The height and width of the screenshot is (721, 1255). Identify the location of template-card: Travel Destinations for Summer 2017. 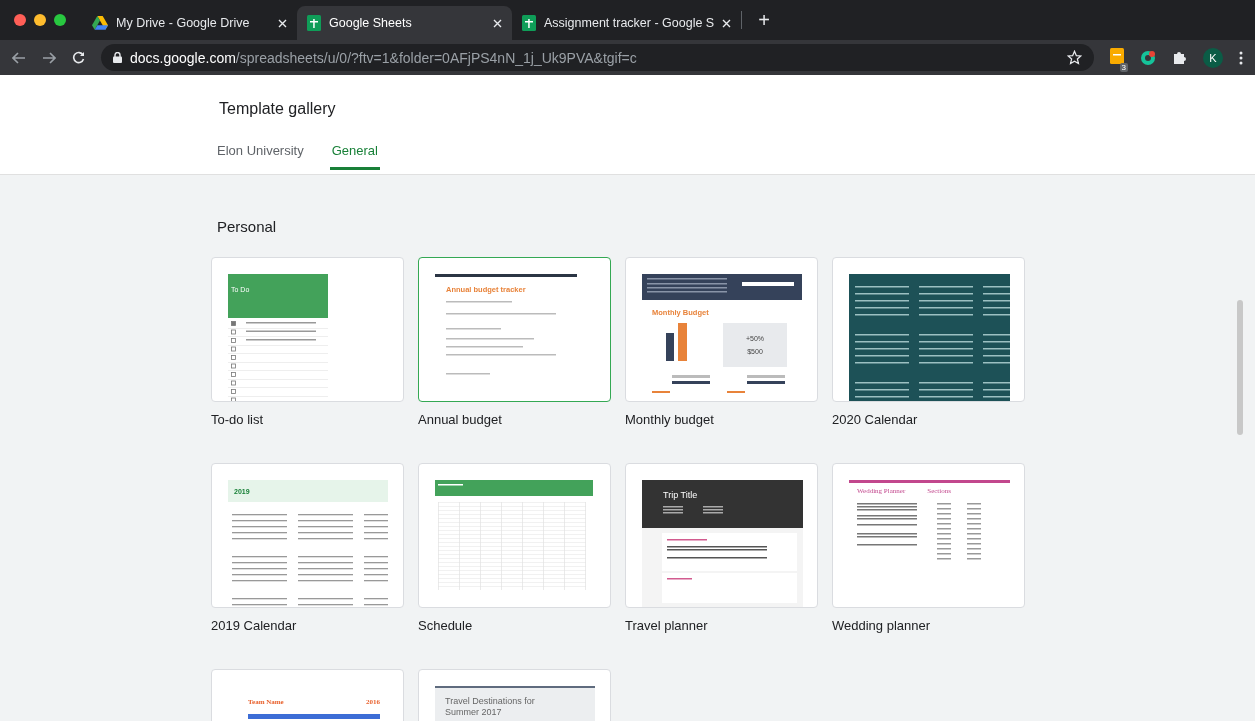
(514, 695).